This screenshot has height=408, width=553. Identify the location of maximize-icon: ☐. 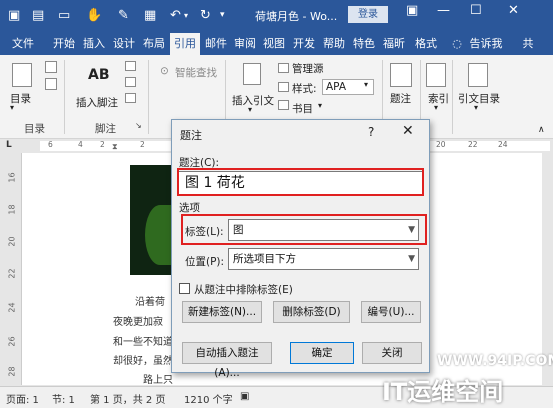
(476, 10).